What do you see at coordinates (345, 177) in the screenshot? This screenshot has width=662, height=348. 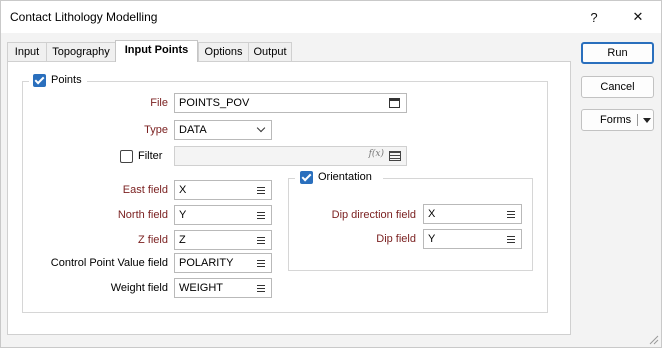 I see `orientation-label: Orientation` at bounding box center [345, 177].